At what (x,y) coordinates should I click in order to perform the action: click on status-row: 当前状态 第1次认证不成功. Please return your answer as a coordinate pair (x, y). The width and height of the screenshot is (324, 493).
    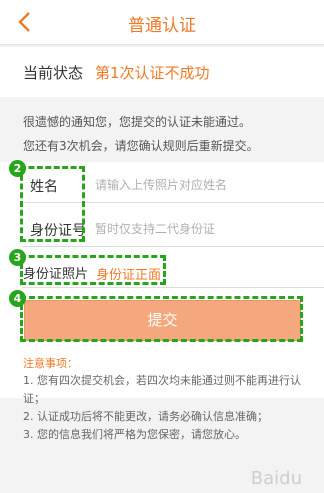
    Looking at the image, I should click on (162, 72).